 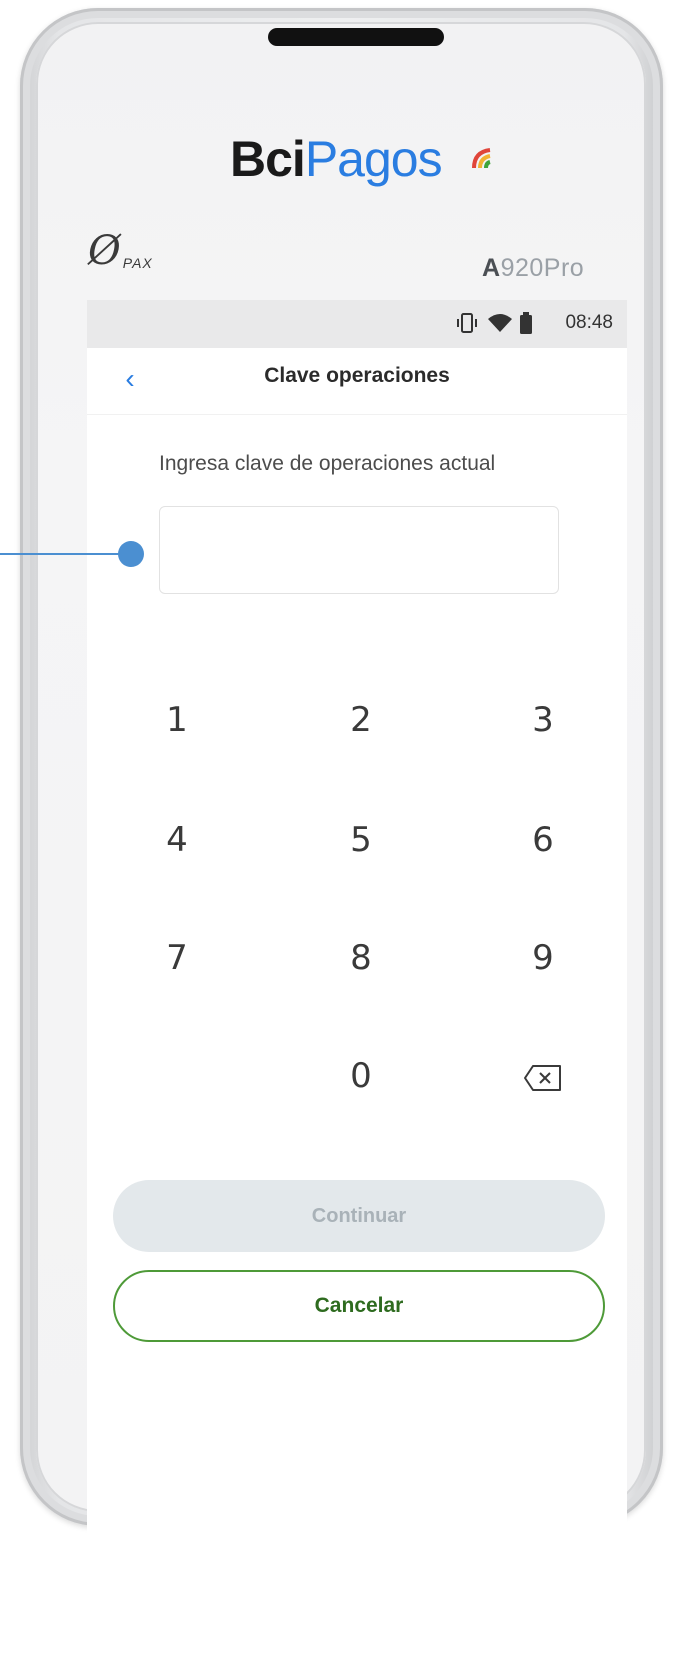 What do you see at coordinates (177, 840) in the screenshot?
I see `key-4: 4` at bounding box center [177, 840].